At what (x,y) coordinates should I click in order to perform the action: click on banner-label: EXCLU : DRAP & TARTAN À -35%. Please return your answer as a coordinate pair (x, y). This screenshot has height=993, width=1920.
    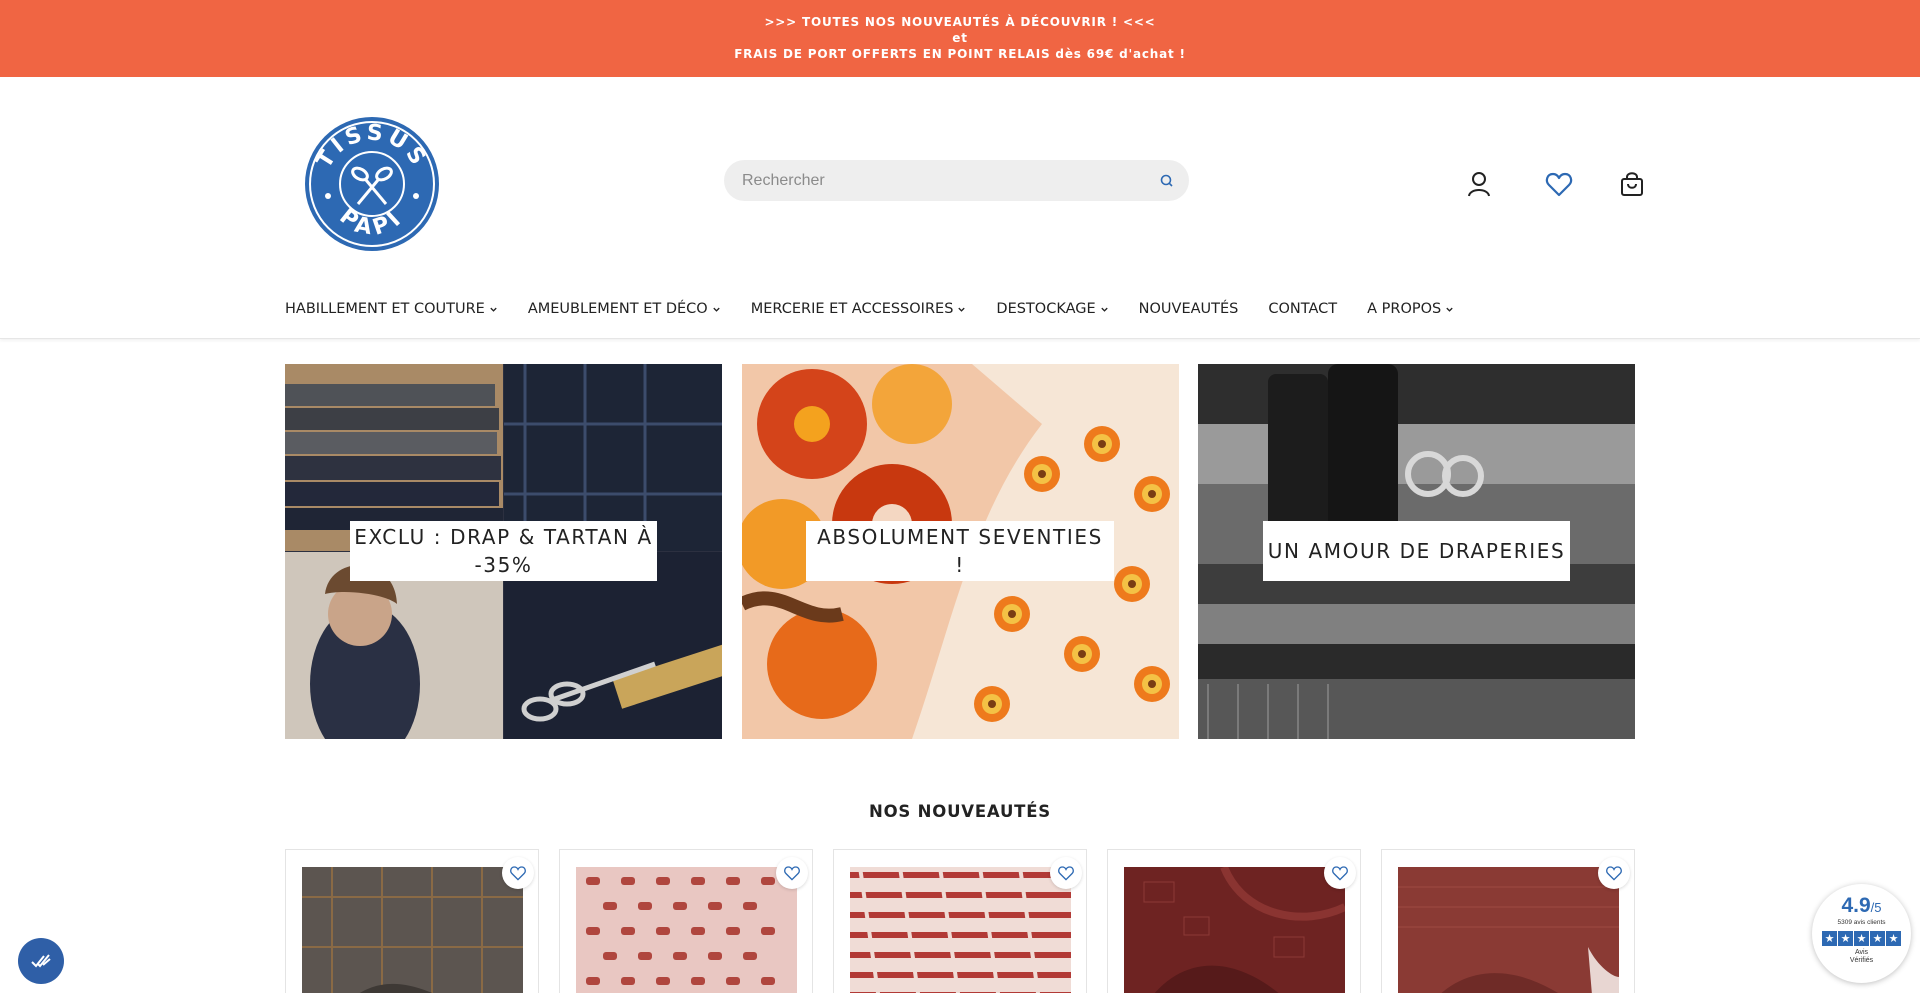
    Looking at the image, I should click on (503, 551).